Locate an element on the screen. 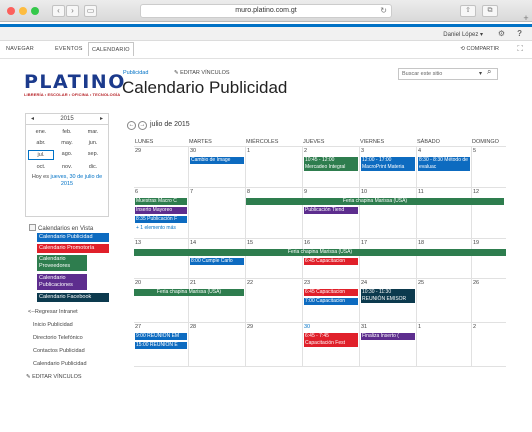 This screenshot has height=432, width=532. nav-link-contactos-publicidad: Contactos Publicidad is located at coordinates (59, 351).